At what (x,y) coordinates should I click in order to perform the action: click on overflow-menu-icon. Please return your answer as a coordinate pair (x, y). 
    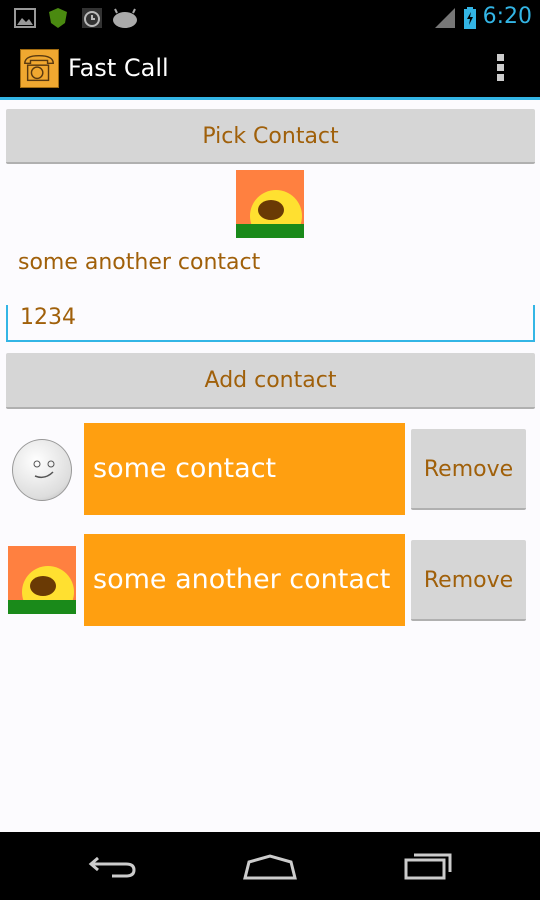
    Looking at the image, I should click on (501, 69).